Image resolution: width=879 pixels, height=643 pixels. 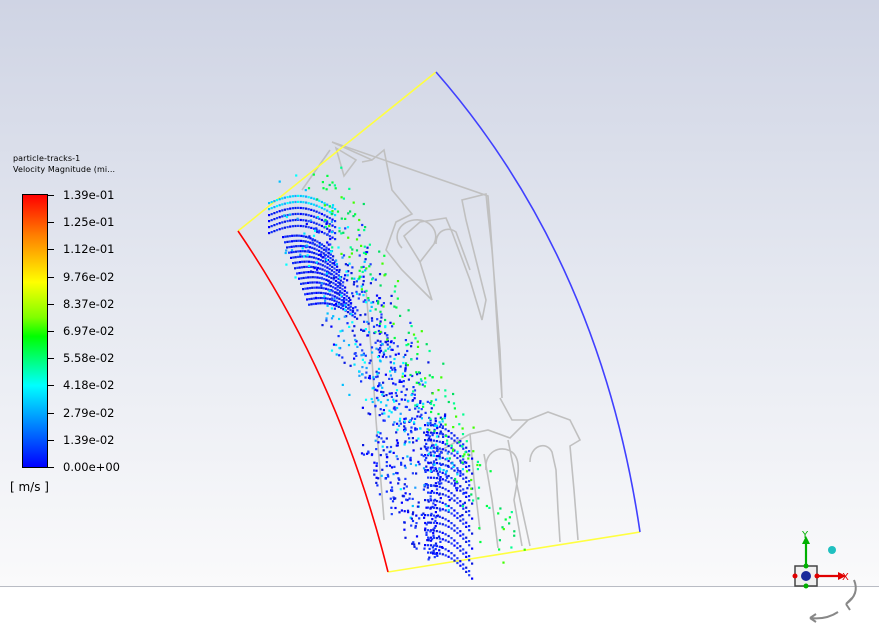 I want to click on colorbar-tick-label: 8.37e-02, so click(x=89, y=303).